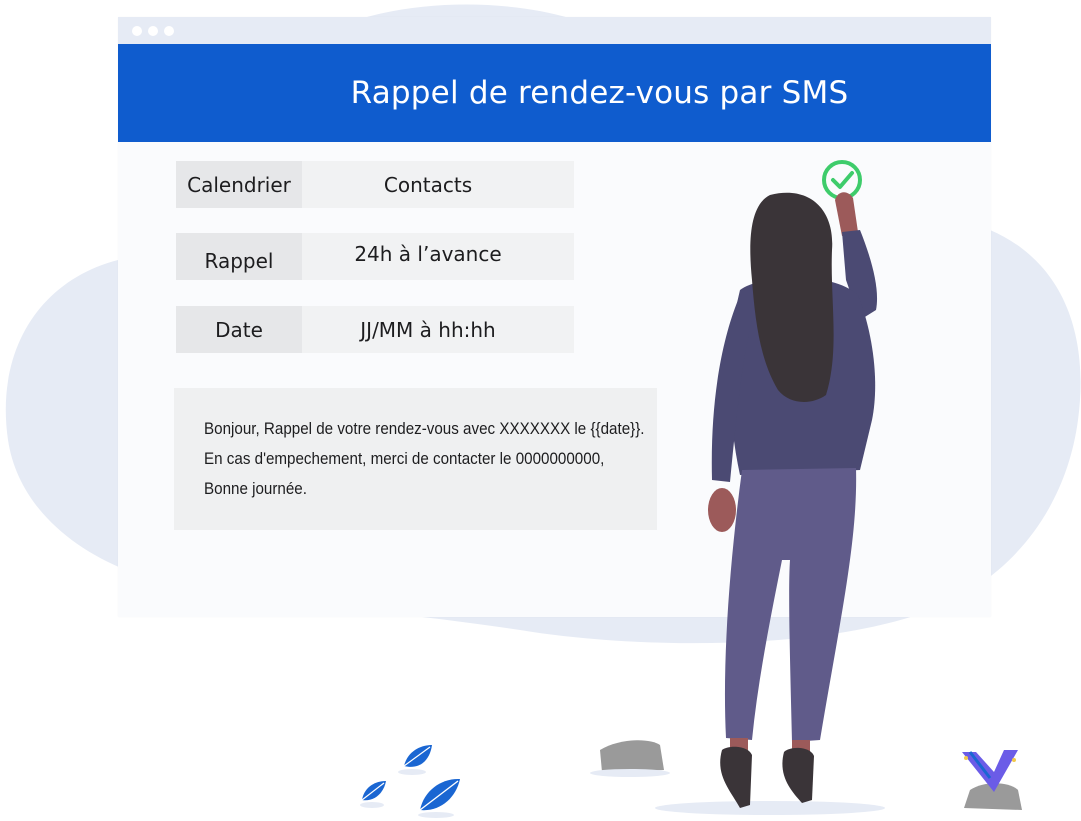  Describe the element at coordinates (554, 30) in the screenshot. I see `window-chrome` at that location.